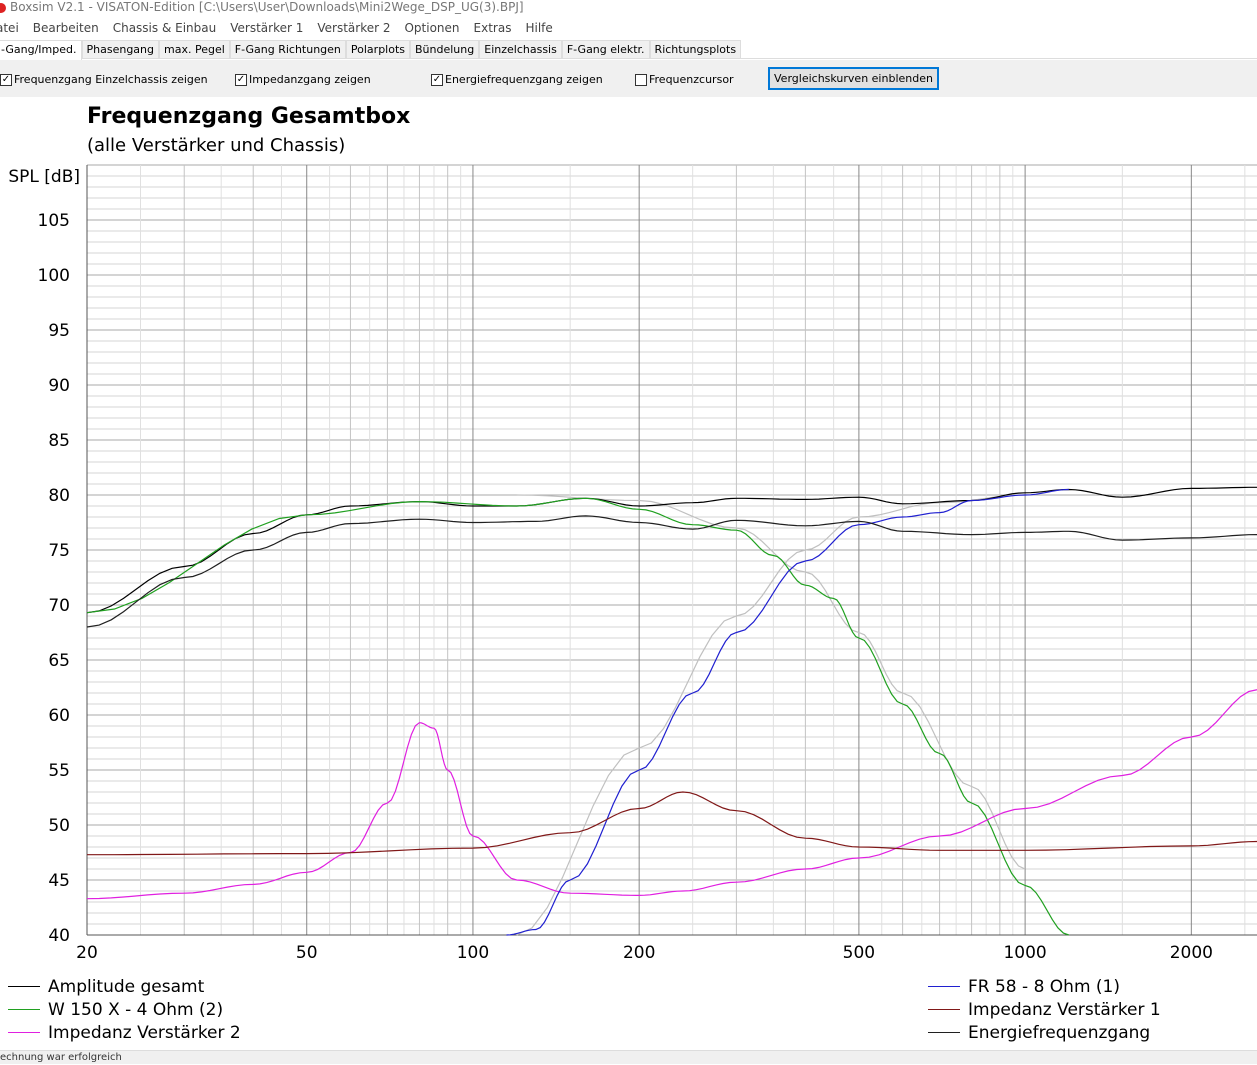 The width and height of the screenshot is (1257, 1065). Describe the element at coordinates (59, 881) in the screenshot. I see `y-tick-label: 45` at that location.